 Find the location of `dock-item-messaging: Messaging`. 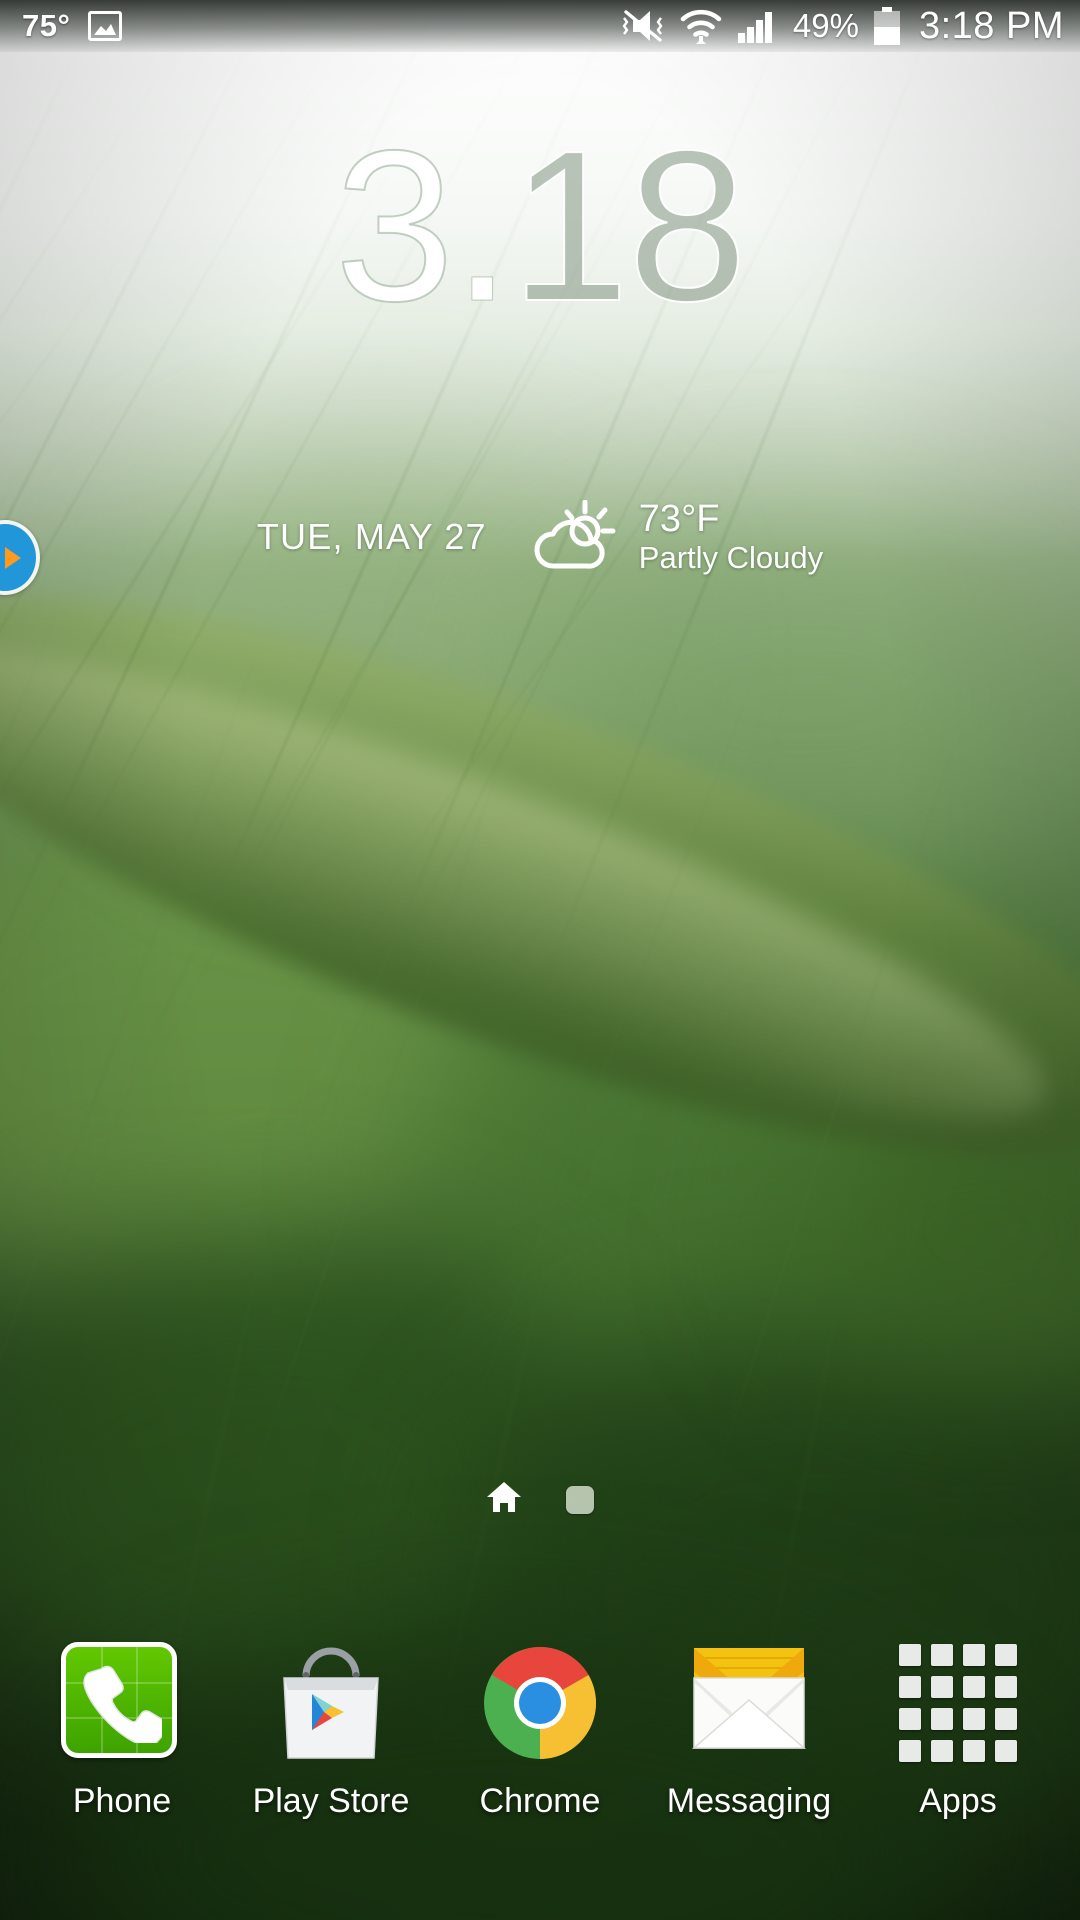

dock-item-messaging: Messaging is located at coordinates (749, 1731).